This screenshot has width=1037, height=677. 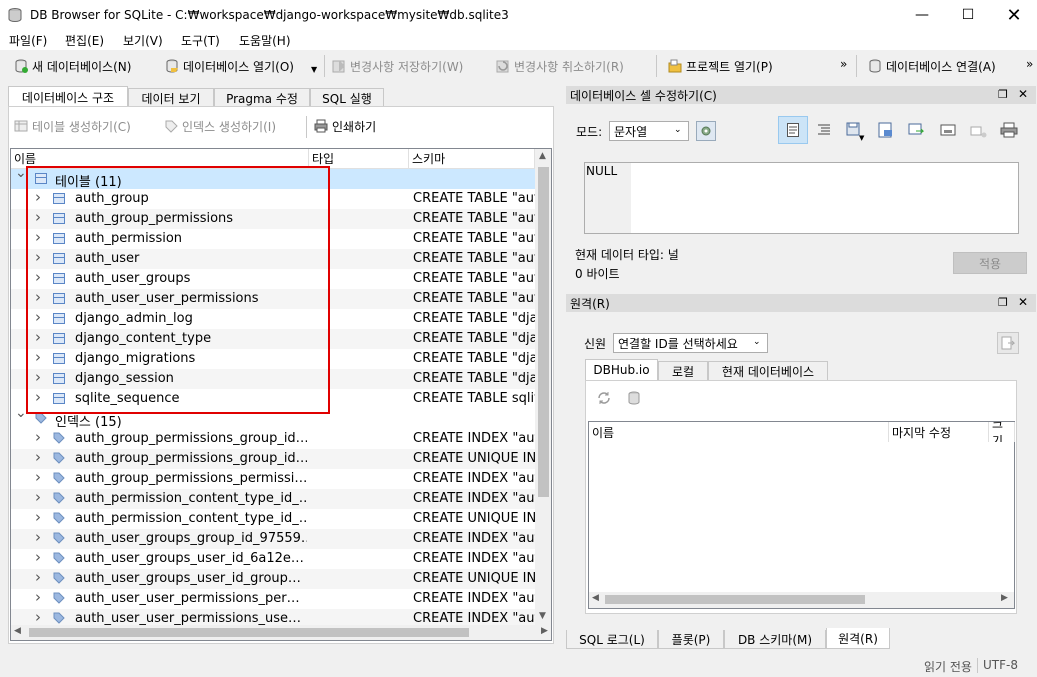 I want to click on set-null-icon, so click(x=916, y=130).